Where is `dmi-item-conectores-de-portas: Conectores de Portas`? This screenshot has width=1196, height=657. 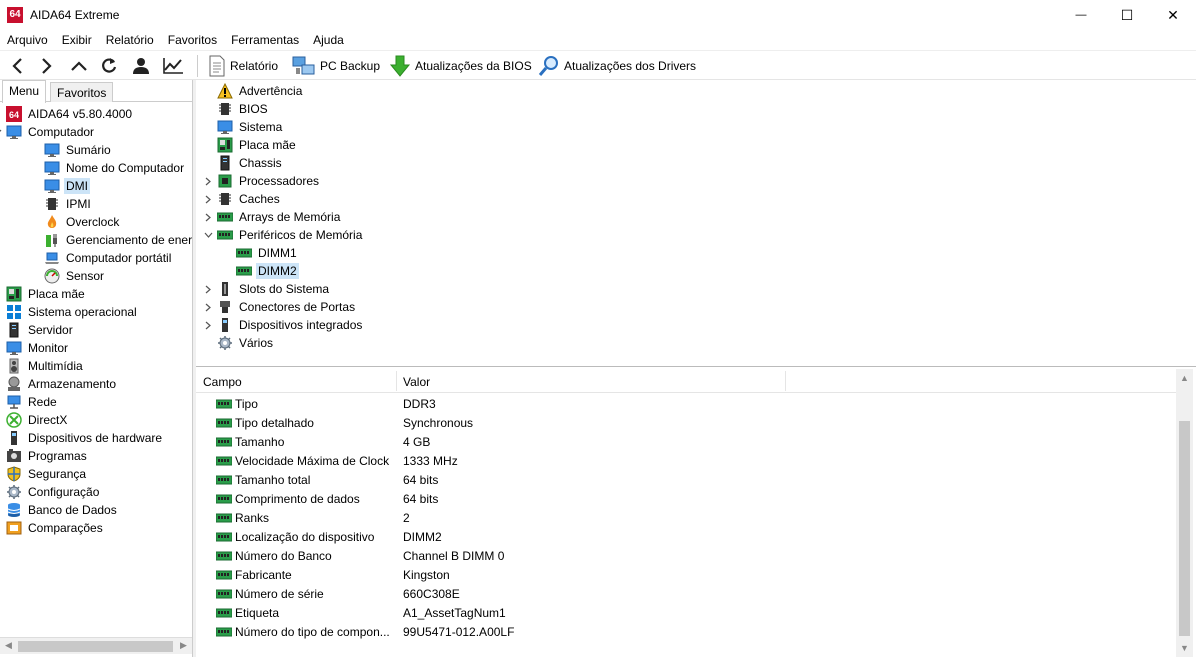
dmi-item-conectores-de-portas: Conectores de Portas is located at coordinates (287, 307).